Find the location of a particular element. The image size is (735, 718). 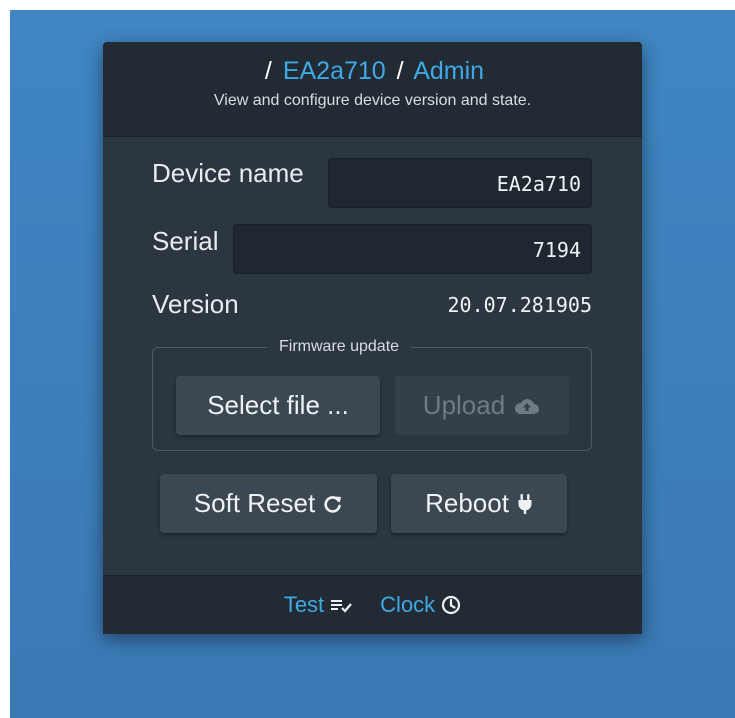

checklist-icon is located at coordinates (341, 605).